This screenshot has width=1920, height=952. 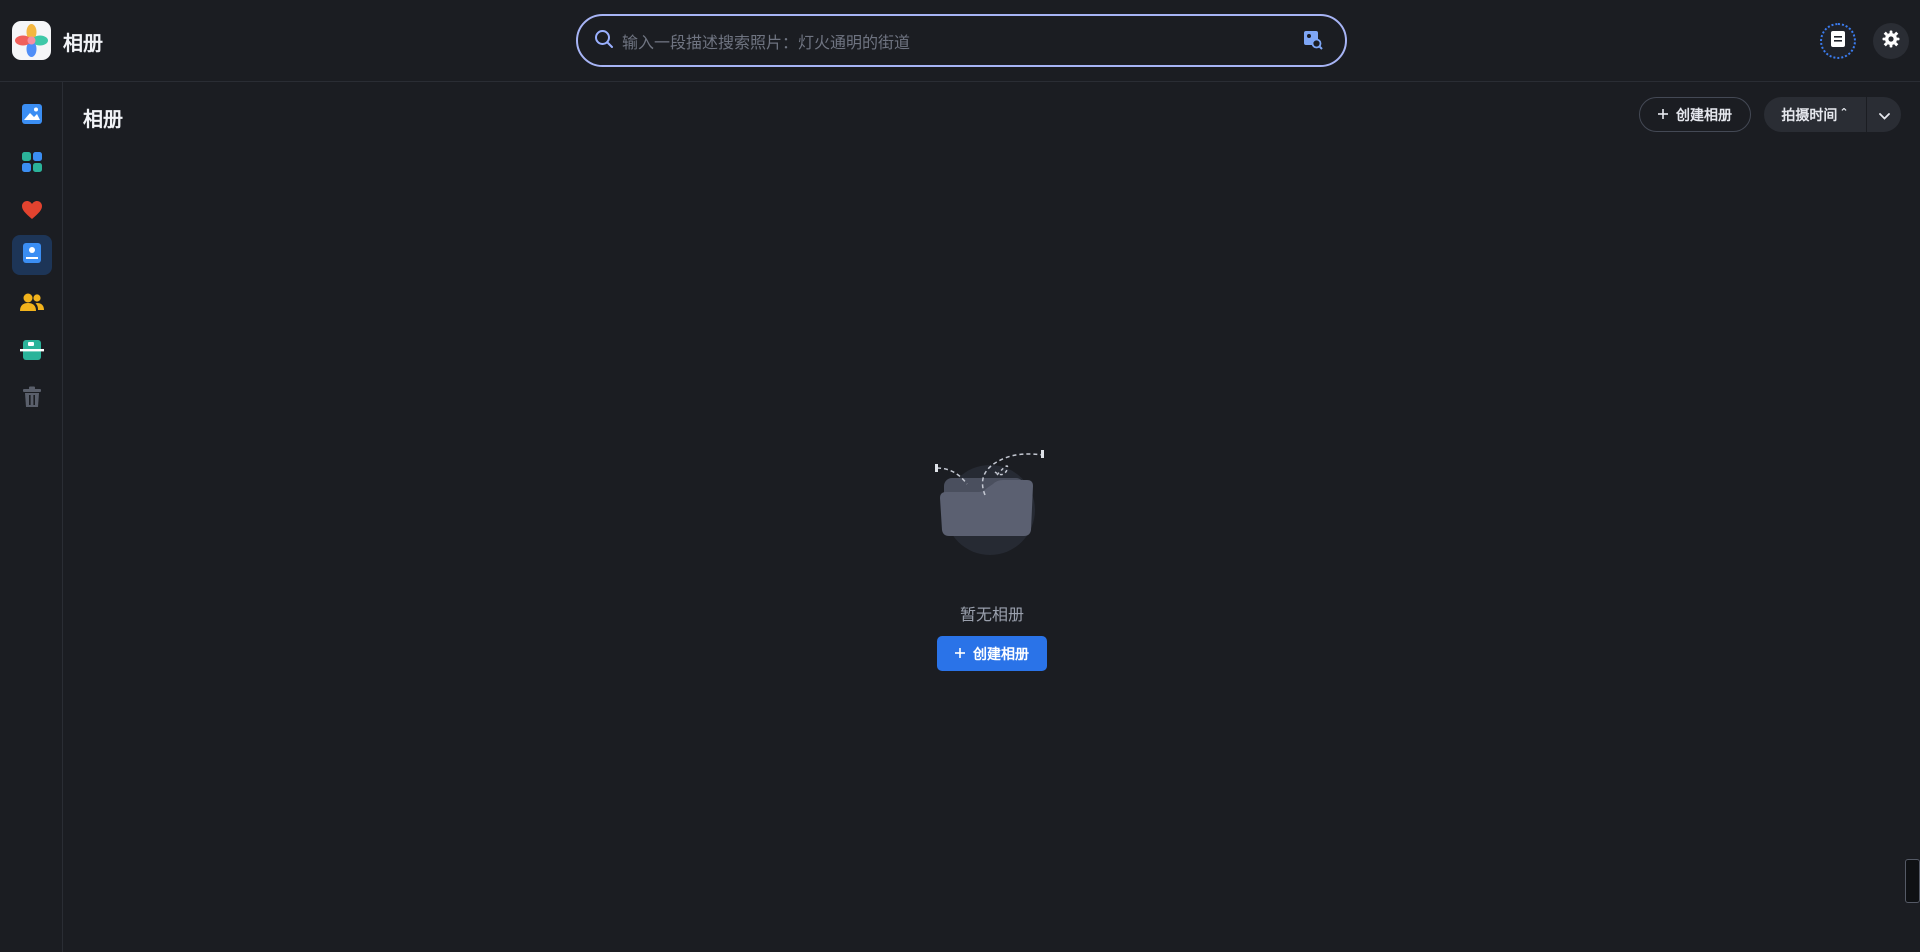 I want to click on create-album-primary-button: 创建相册, so click(x=992, y=653).